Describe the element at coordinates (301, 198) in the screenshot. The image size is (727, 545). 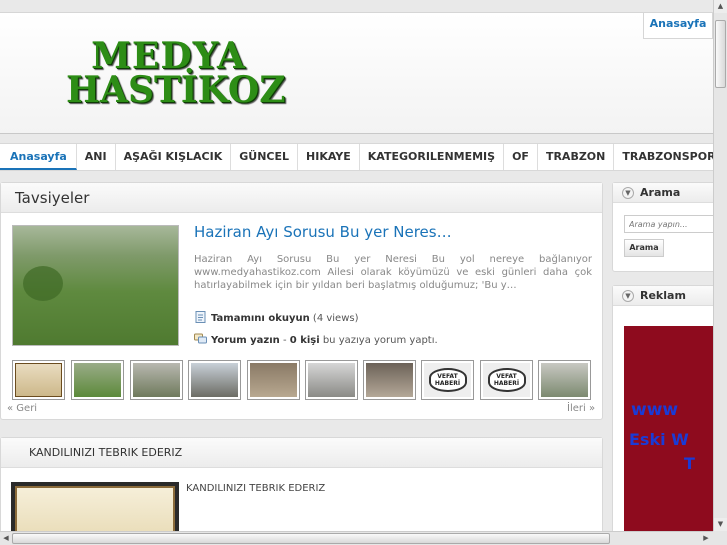
I see `featured-section-title: Tavsiyeler` at that location.